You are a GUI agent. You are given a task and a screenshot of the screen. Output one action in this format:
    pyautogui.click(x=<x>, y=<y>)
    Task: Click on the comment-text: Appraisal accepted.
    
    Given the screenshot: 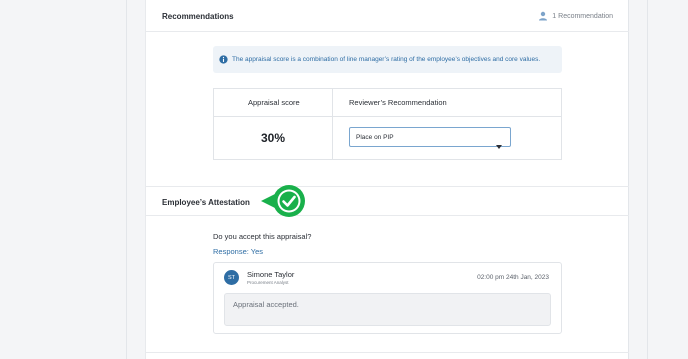 What is the action you would take?
    pyautogui.click(x=266, y=304)
    